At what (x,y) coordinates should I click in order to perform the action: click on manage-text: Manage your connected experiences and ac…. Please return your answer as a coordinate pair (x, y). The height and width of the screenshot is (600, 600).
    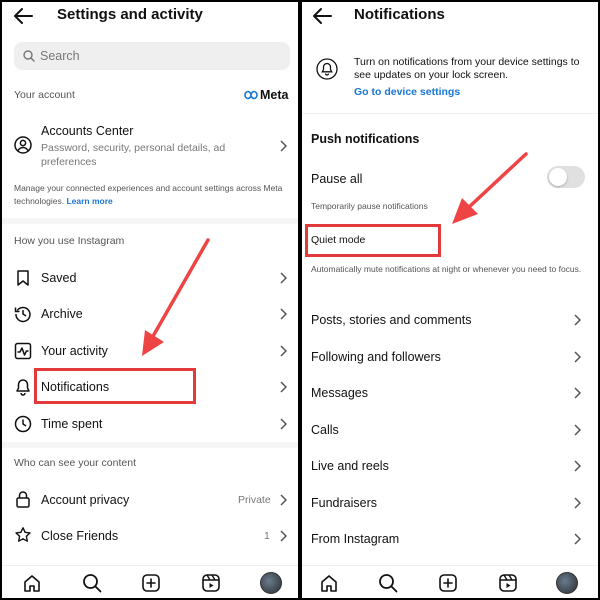
    Looking at the image, I should click on (148, 194).